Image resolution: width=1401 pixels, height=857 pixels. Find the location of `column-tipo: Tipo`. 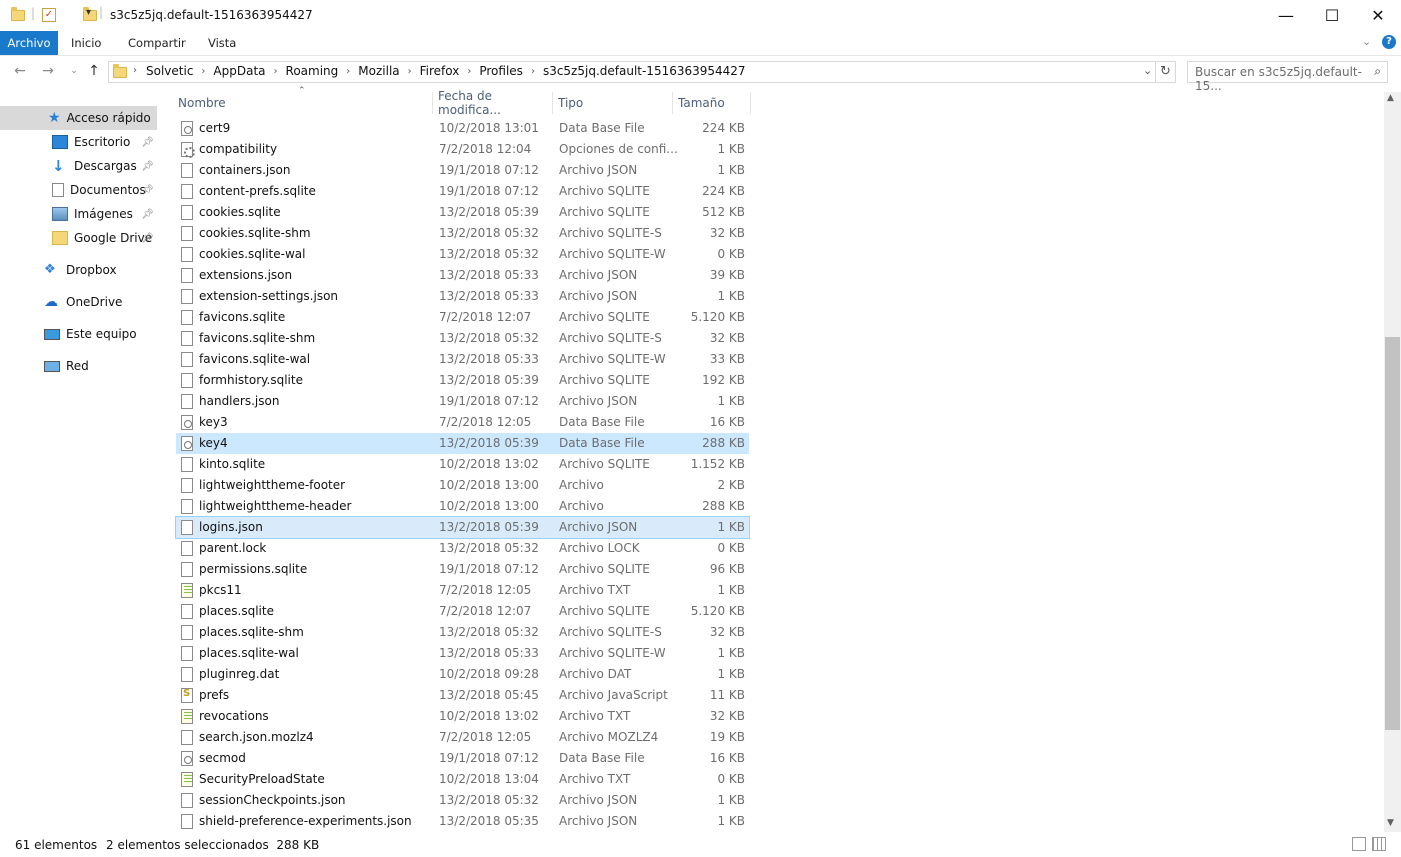

column-tipo: Tipo is located at coordinates (614, 103).